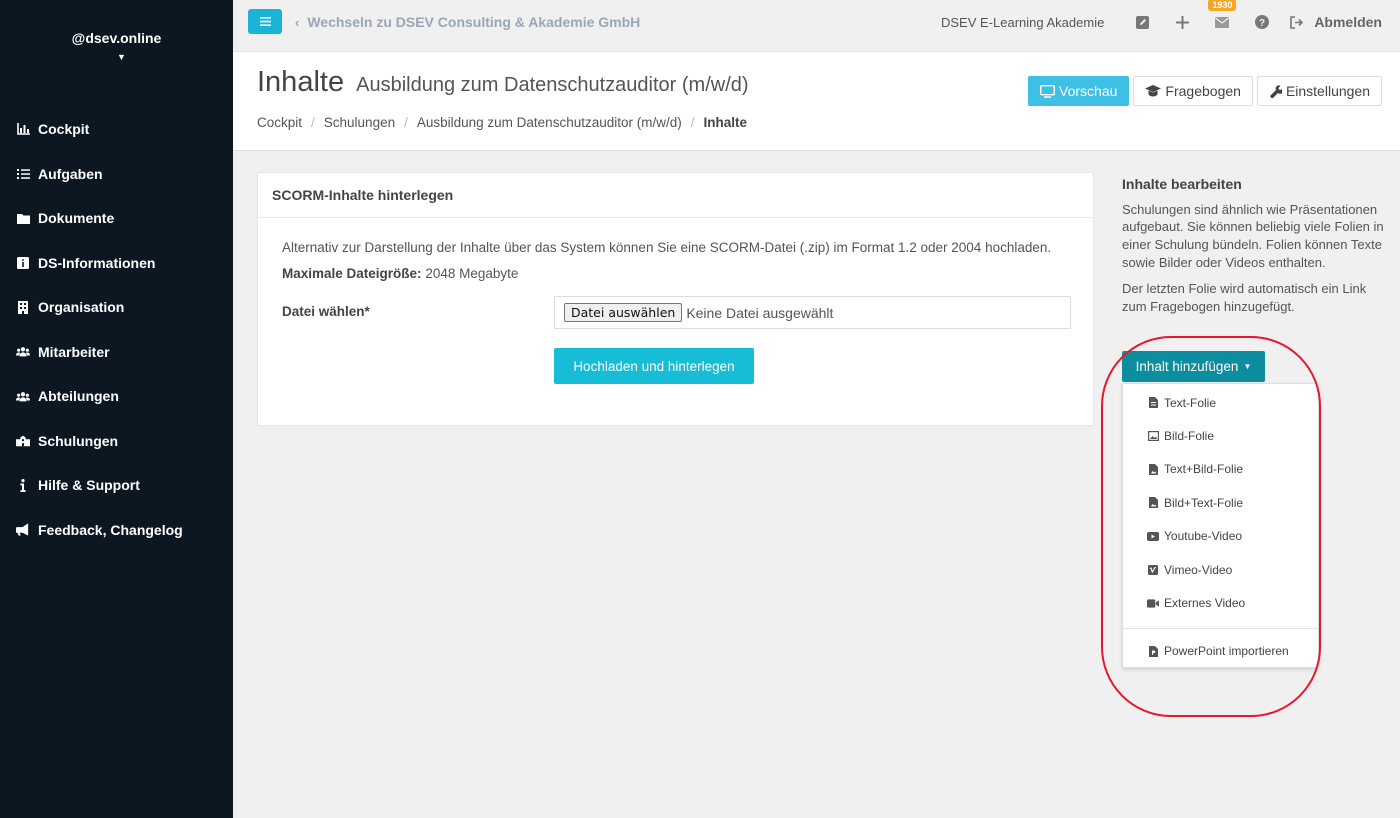 The height and width of the screenshot is (818, 1400). I want to click on menu-item-import-powerpoint: PowerPoint importieren, so click(1220, 651).